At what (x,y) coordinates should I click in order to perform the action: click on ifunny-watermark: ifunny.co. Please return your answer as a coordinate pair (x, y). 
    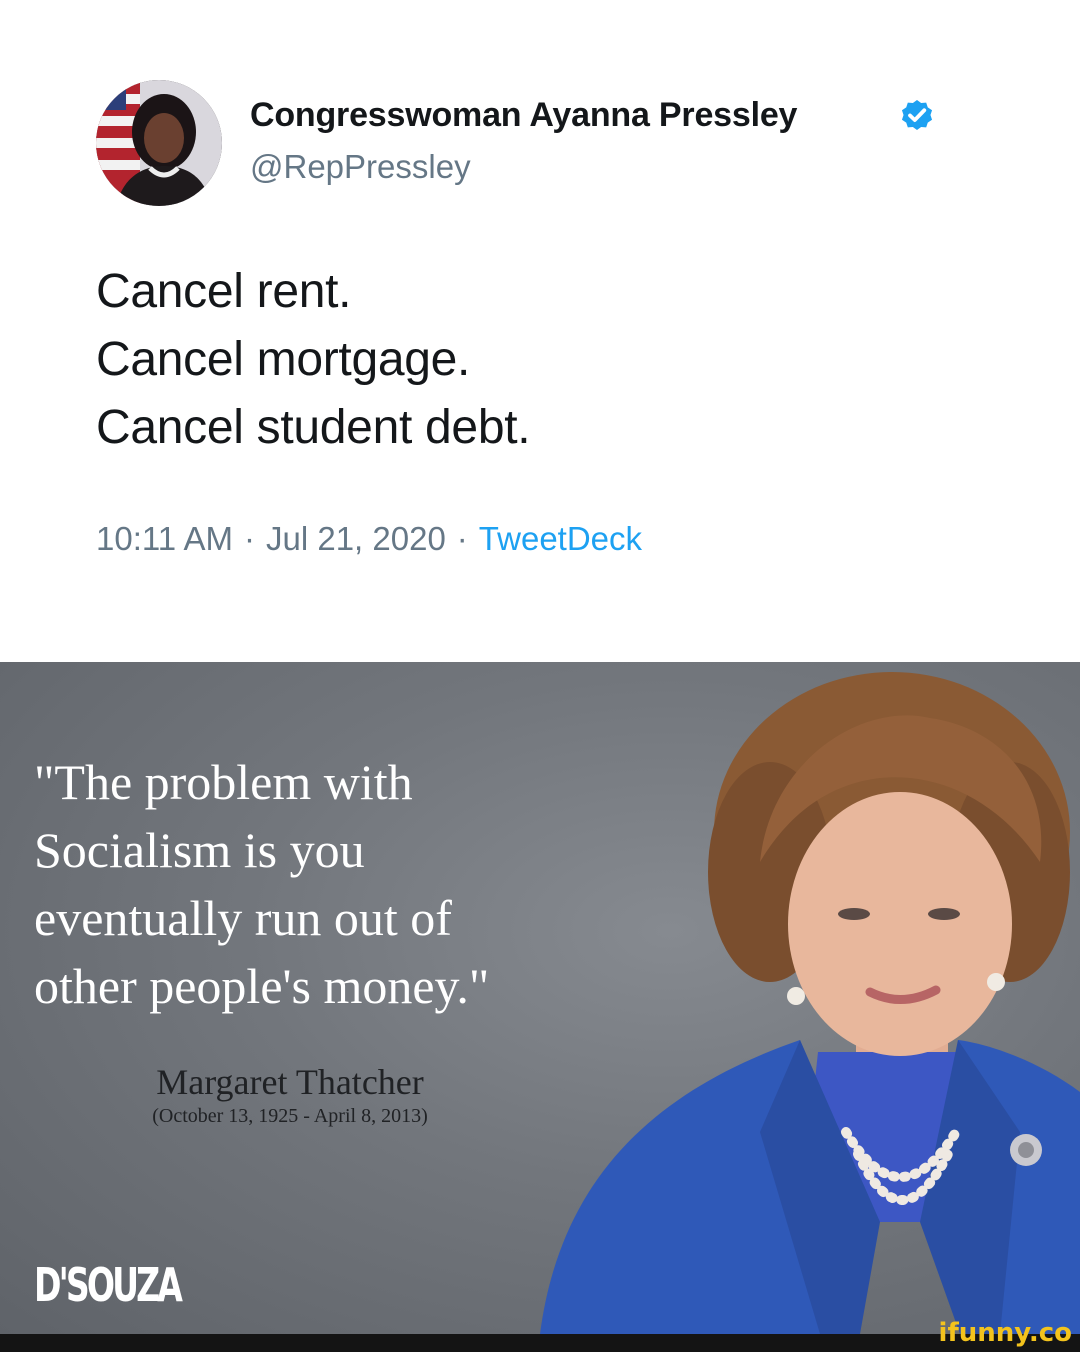
    Looking at the image, I should click on (1005, 1333).